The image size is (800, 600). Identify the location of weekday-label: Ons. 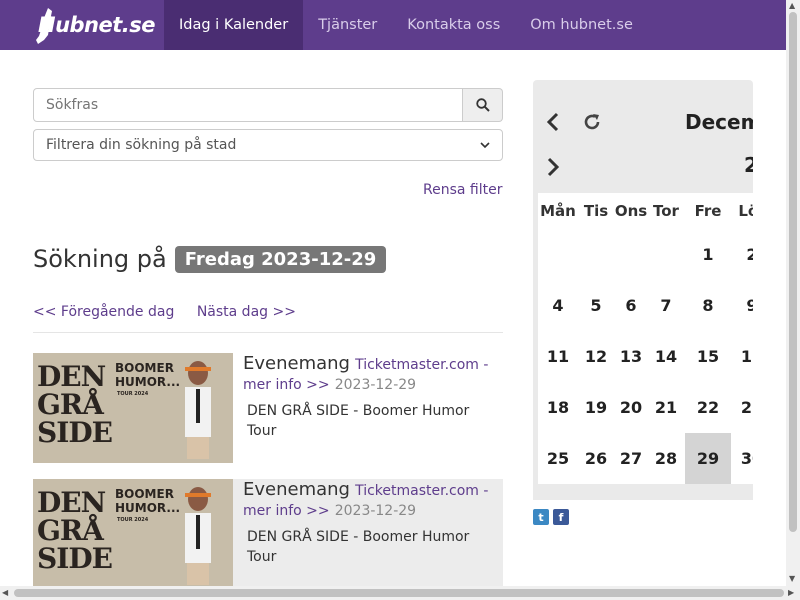
(631, 211).